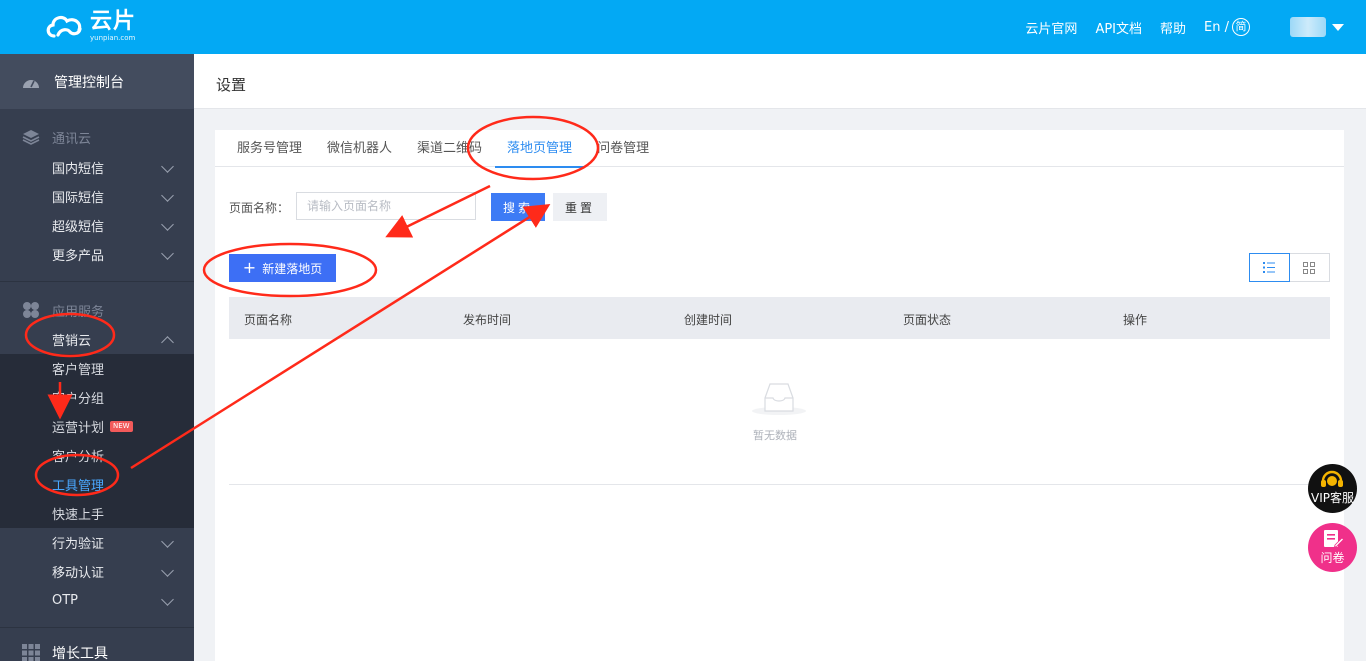 This screenshot has width=1366, height=661. What do you see at coordinates (65, 600) in the screenshot?
I see `sidebar-label: OTP` at bounding box center [65, 600].